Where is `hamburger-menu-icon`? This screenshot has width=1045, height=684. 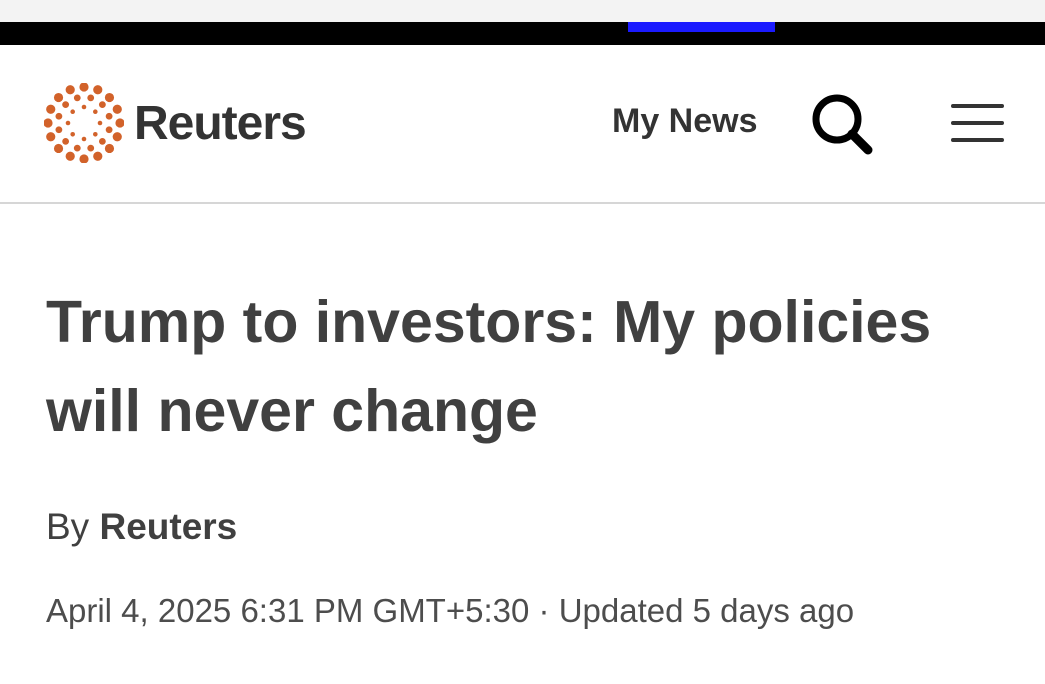 hamburger-menu-icon is located at coordinates (977, 123).